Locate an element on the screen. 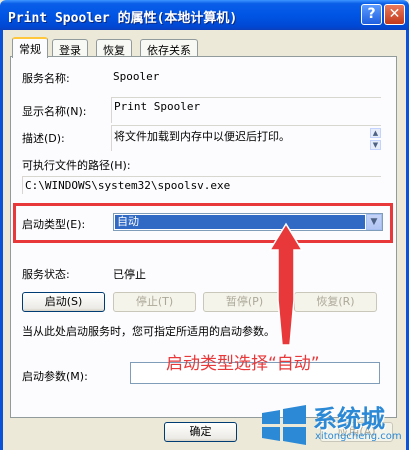 This screenshot has height=450, width=409. tab-general: 常规 is located at coordinates (30, 47).